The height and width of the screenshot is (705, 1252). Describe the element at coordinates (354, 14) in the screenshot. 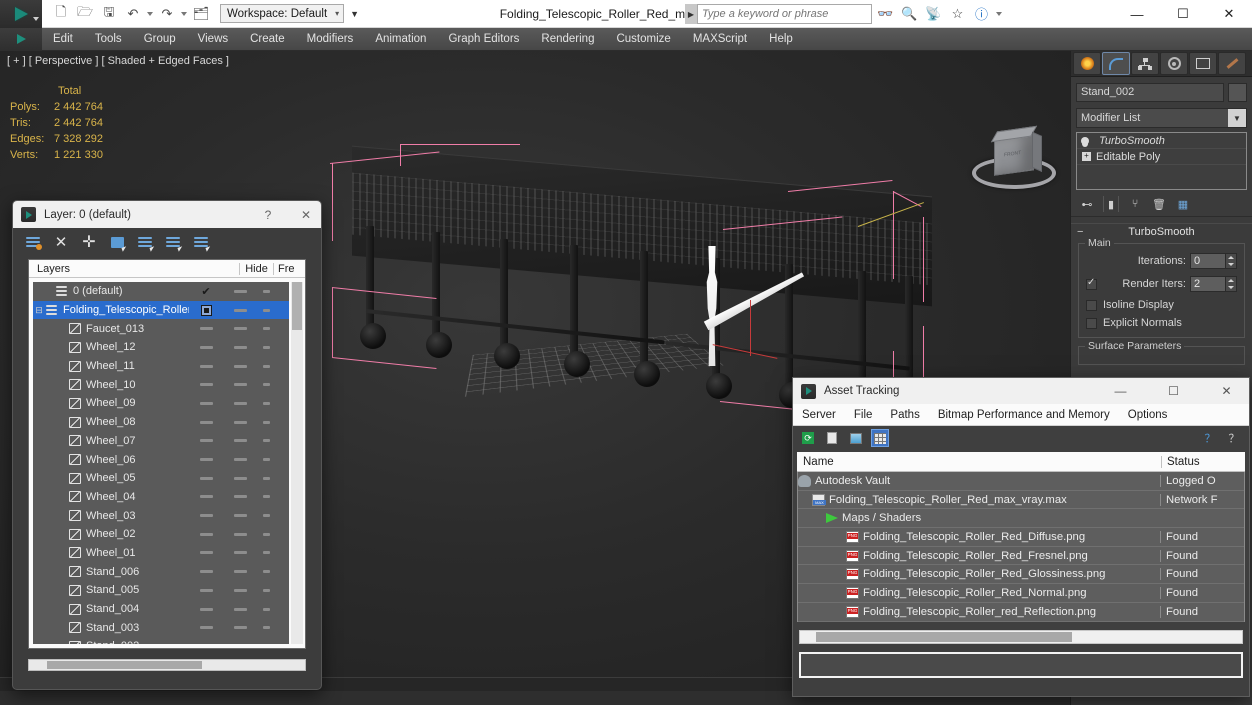

I see `workspace-dropdown-icon: ▼` at that location.